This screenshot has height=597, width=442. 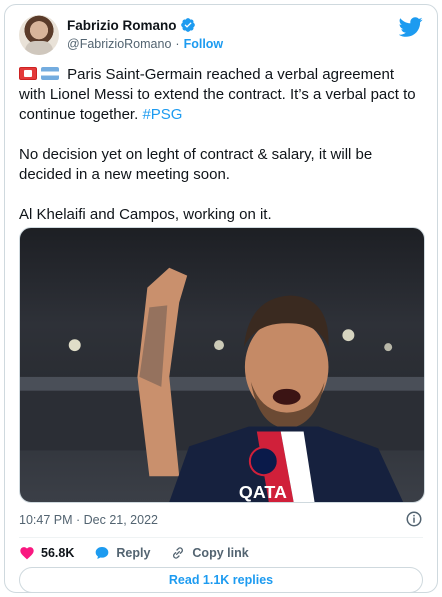 What do you see at coordinates (28, 73) in the screenshot?
I see `flag-monaco-icon` at bounding box center [28, 73].